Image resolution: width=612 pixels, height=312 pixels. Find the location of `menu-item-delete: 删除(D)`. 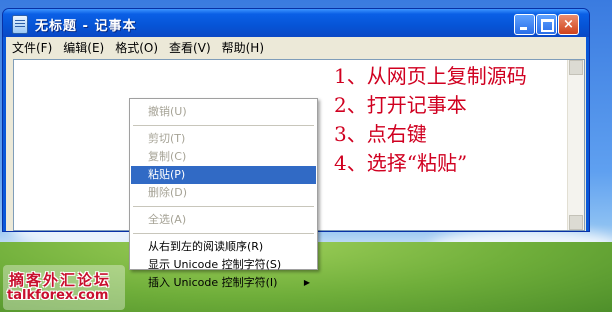

menu-item-delete: 删除(D) is located at coordinates (223, 193).